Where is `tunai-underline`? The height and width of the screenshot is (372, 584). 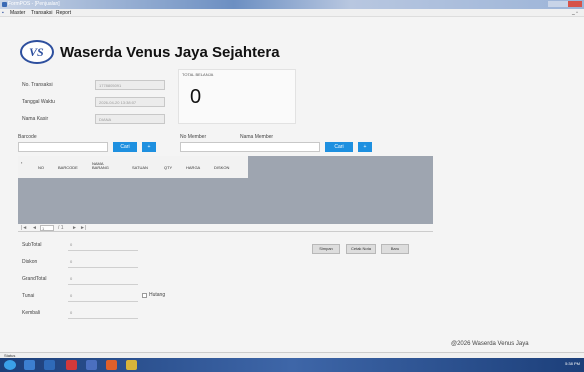 tunai-underline is located at coordinates (103, 301).